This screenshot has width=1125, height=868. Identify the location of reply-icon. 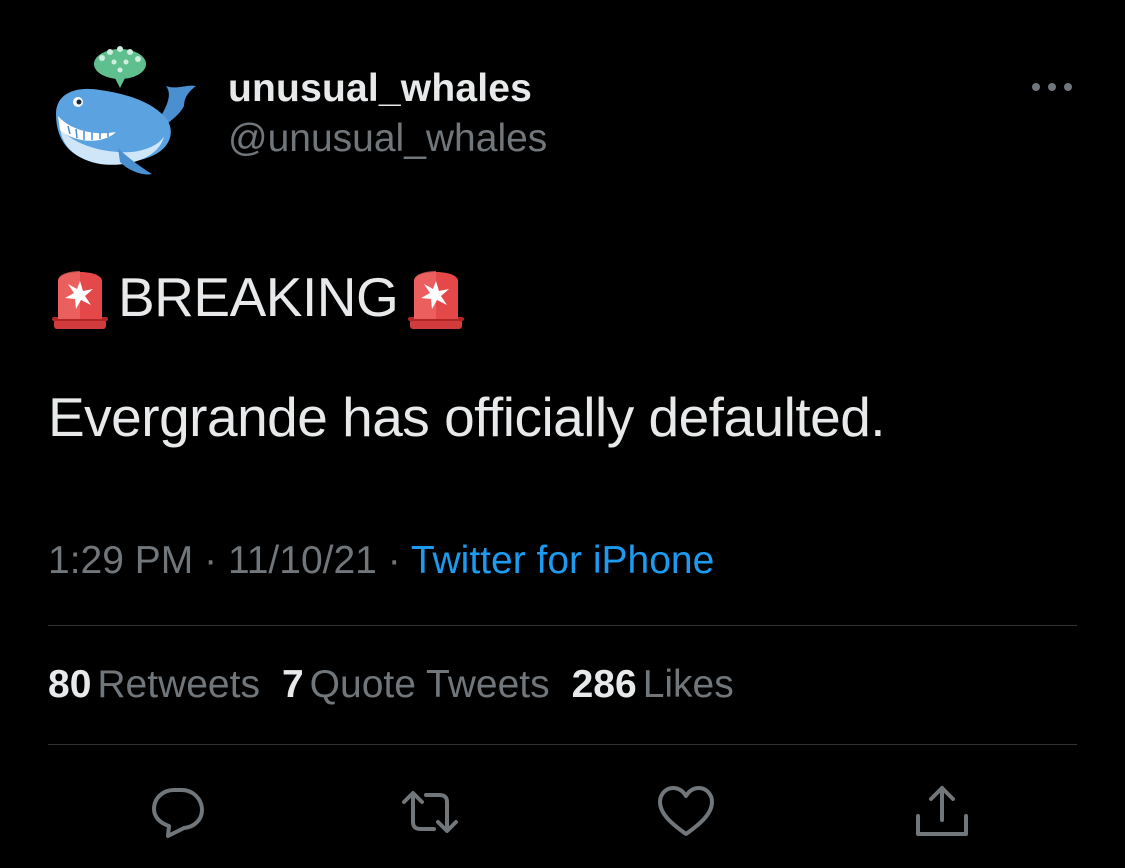
(178, 813).